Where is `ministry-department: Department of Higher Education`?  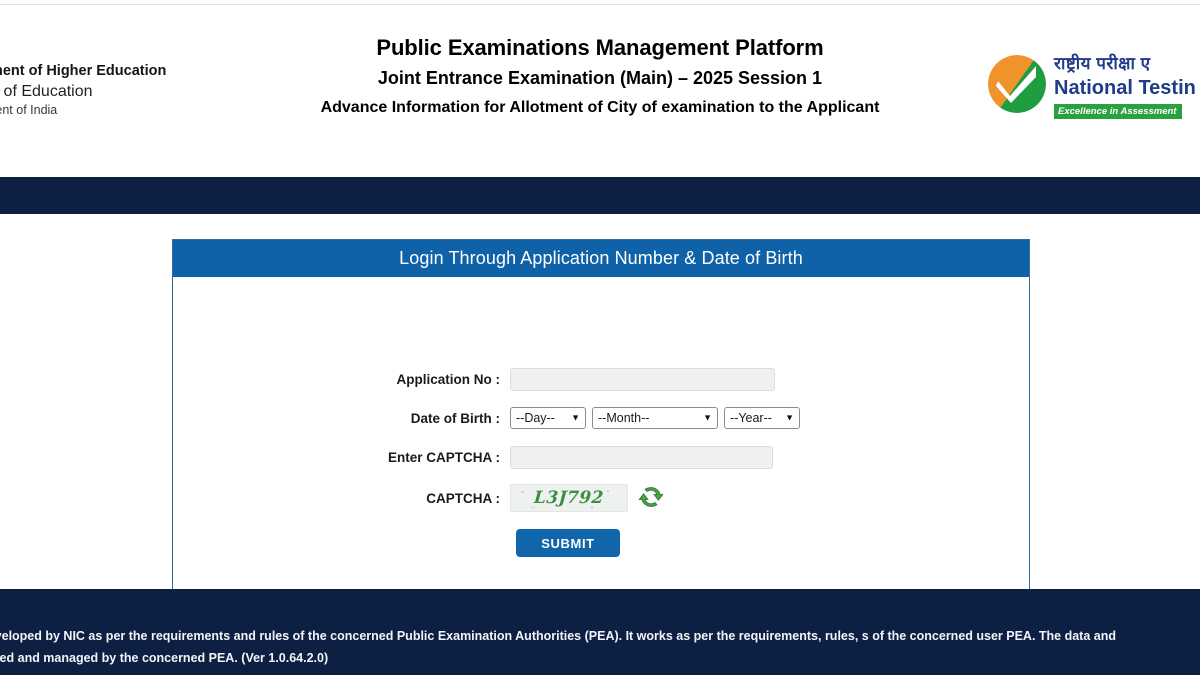
ministry-department: Department of Higher Education is located at coordinates (83, 71).